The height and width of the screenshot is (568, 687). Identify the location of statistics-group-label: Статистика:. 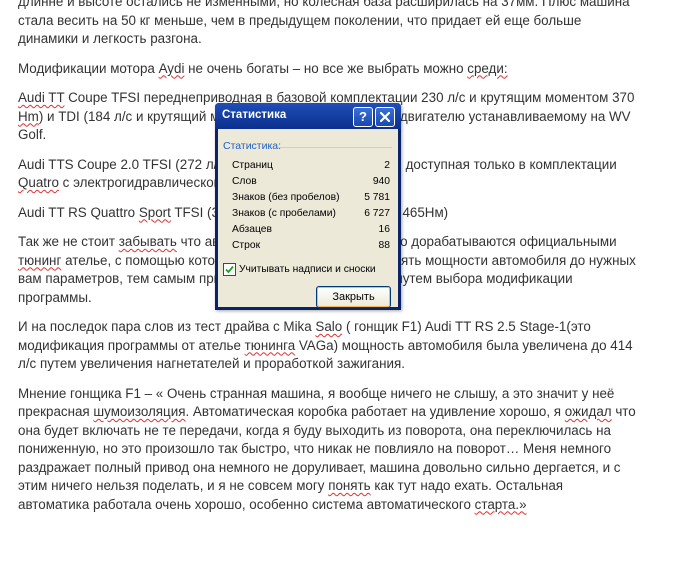
(252, 146).